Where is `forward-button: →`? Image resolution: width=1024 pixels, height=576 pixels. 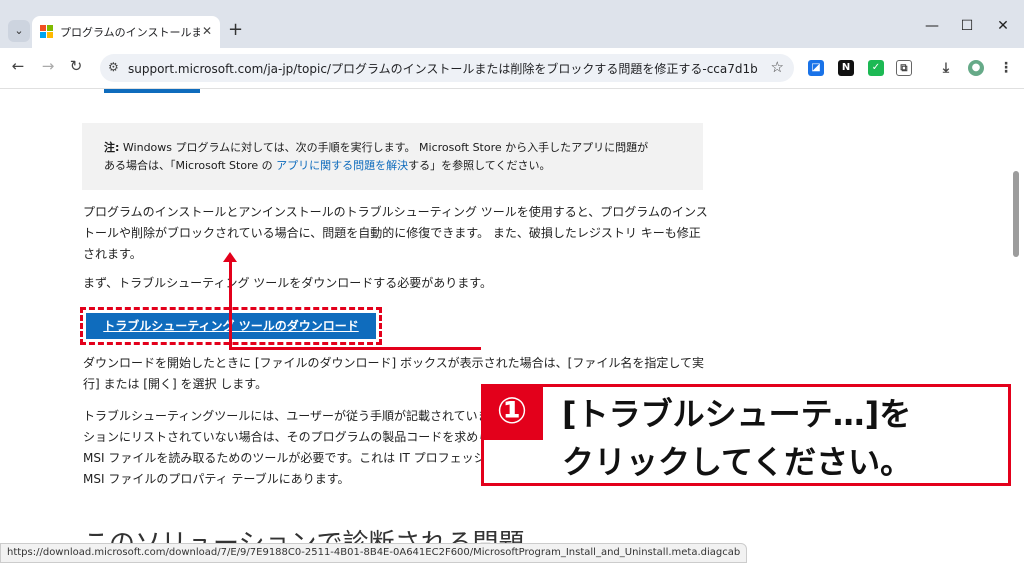 forward-button: → is located at coordinates (48, 66).